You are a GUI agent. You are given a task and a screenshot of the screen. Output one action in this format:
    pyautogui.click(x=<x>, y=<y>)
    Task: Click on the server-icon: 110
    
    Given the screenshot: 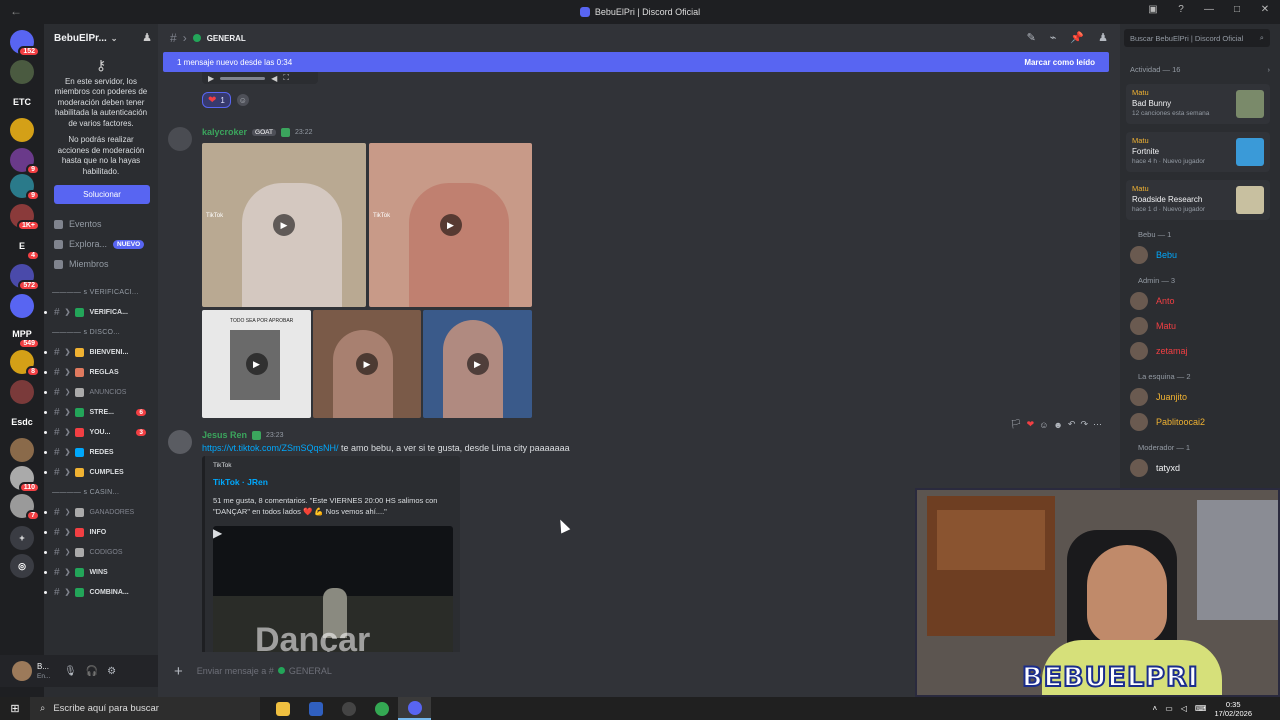 What is the action you would take?
    pyautogui.click(x=25, y=479)
    